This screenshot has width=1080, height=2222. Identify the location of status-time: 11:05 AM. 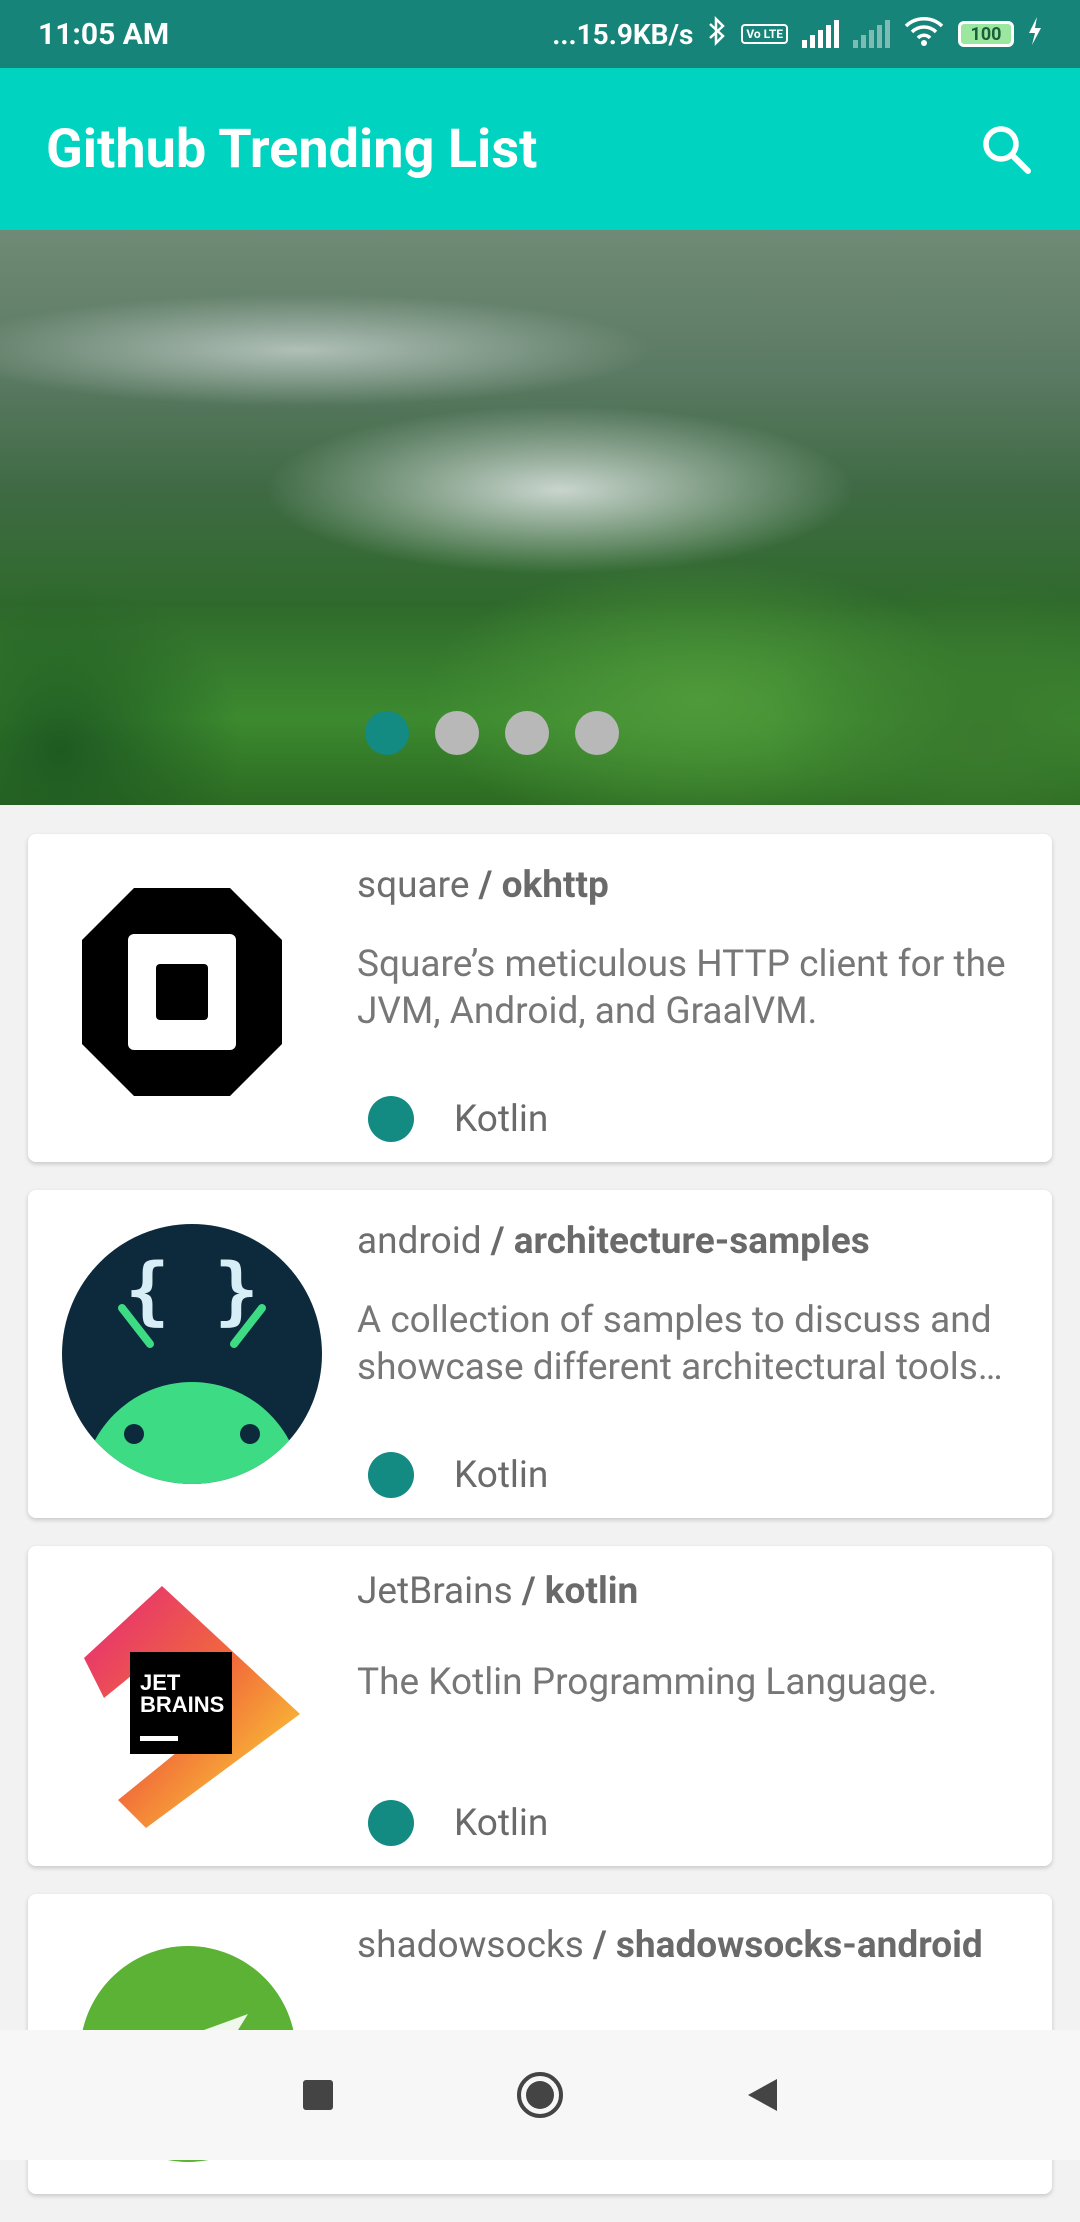
(104, 34).